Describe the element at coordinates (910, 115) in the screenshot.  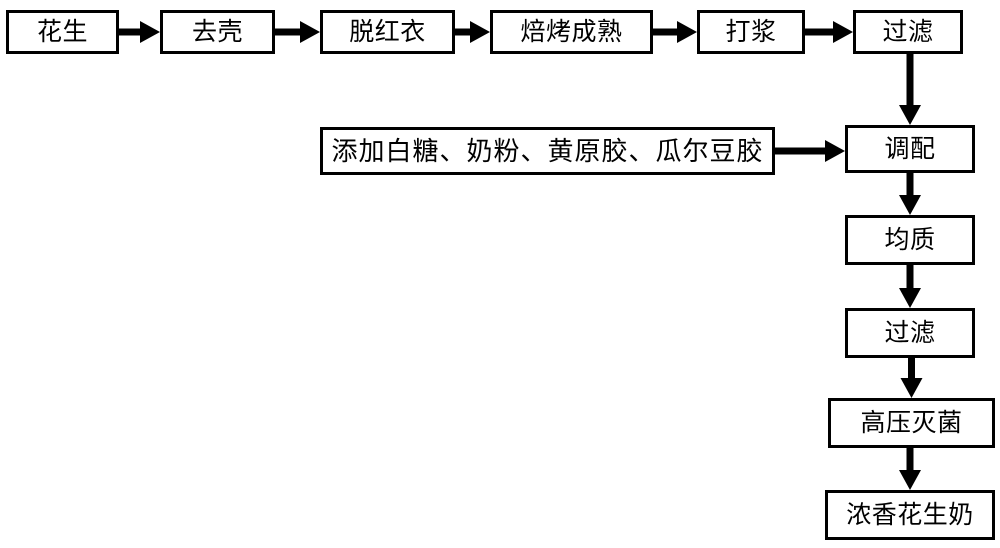
I see `arrowhead-e6` at that location.